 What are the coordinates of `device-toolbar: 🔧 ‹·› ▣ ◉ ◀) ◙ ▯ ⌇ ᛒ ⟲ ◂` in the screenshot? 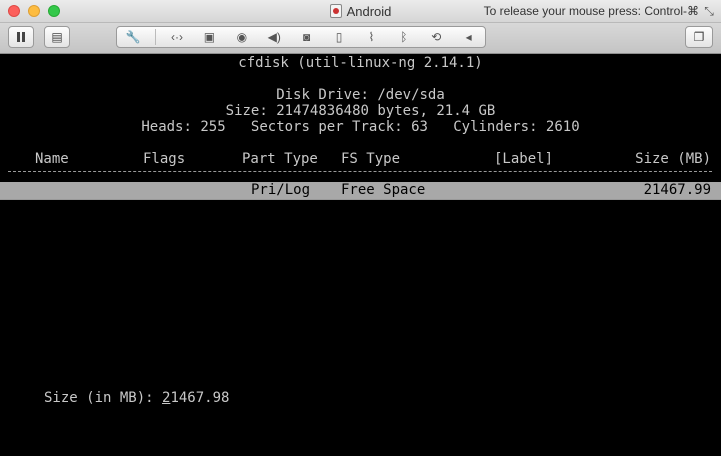 It's located at (301, 37).